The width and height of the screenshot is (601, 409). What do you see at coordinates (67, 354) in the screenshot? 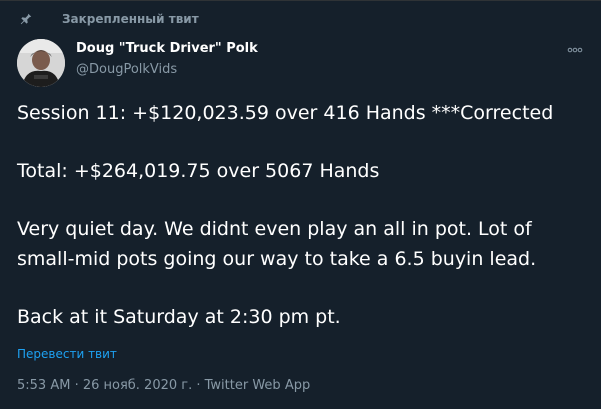
I see `translate-tweet-link: Перевести твит` at bounding box center [67, 354].